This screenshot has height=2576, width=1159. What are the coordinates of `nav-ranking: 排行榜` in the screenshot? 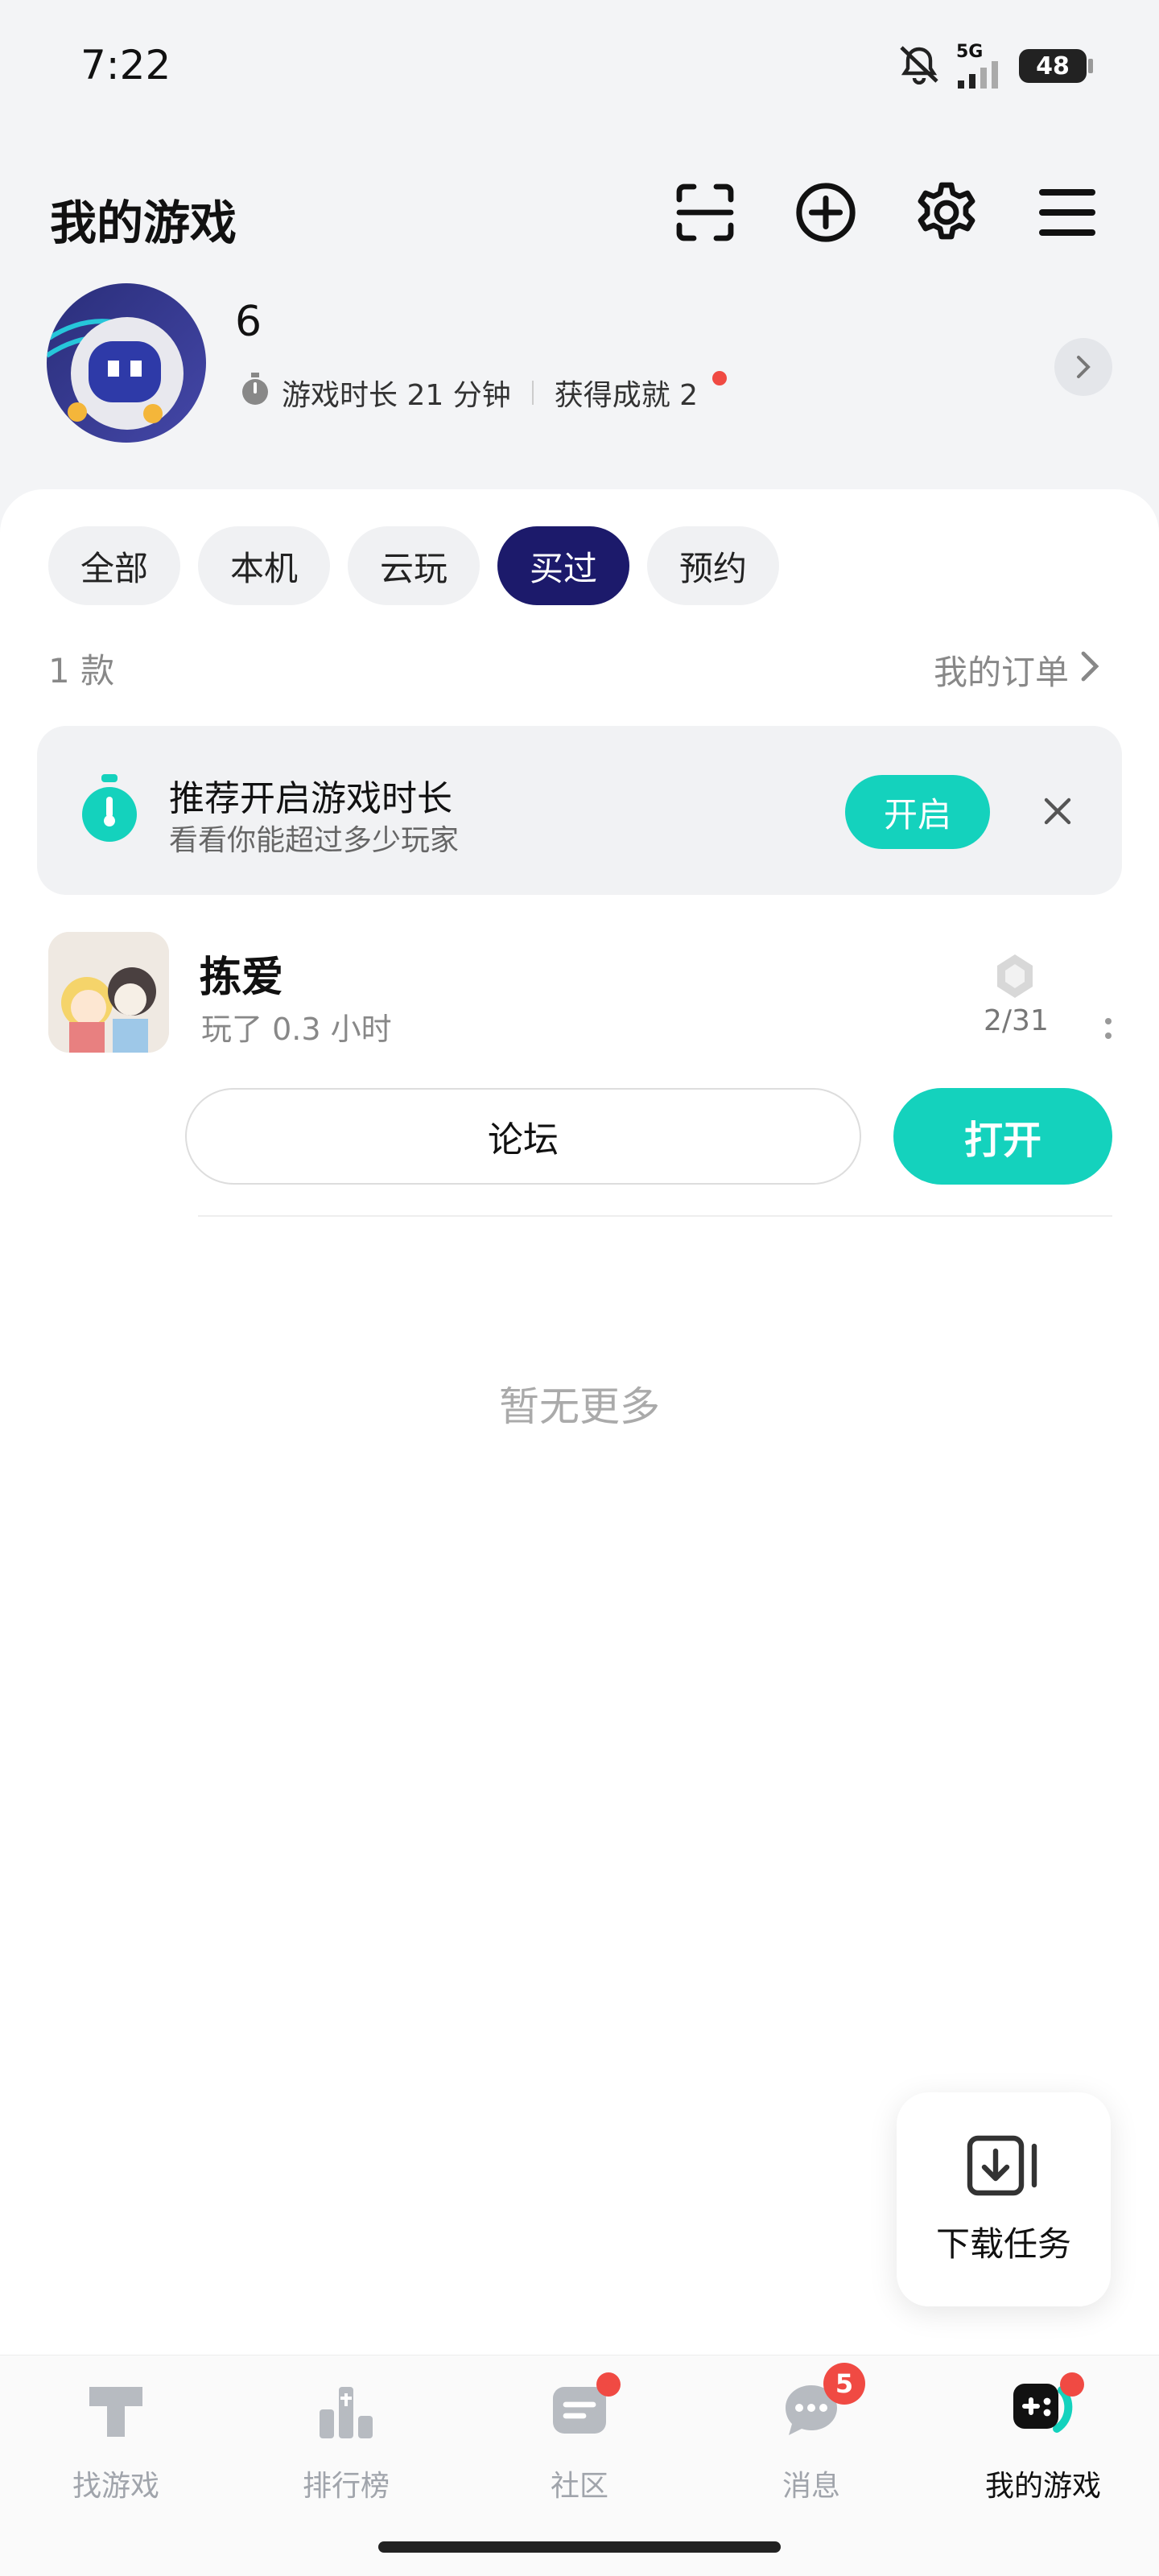 It's located at (346, 2439).